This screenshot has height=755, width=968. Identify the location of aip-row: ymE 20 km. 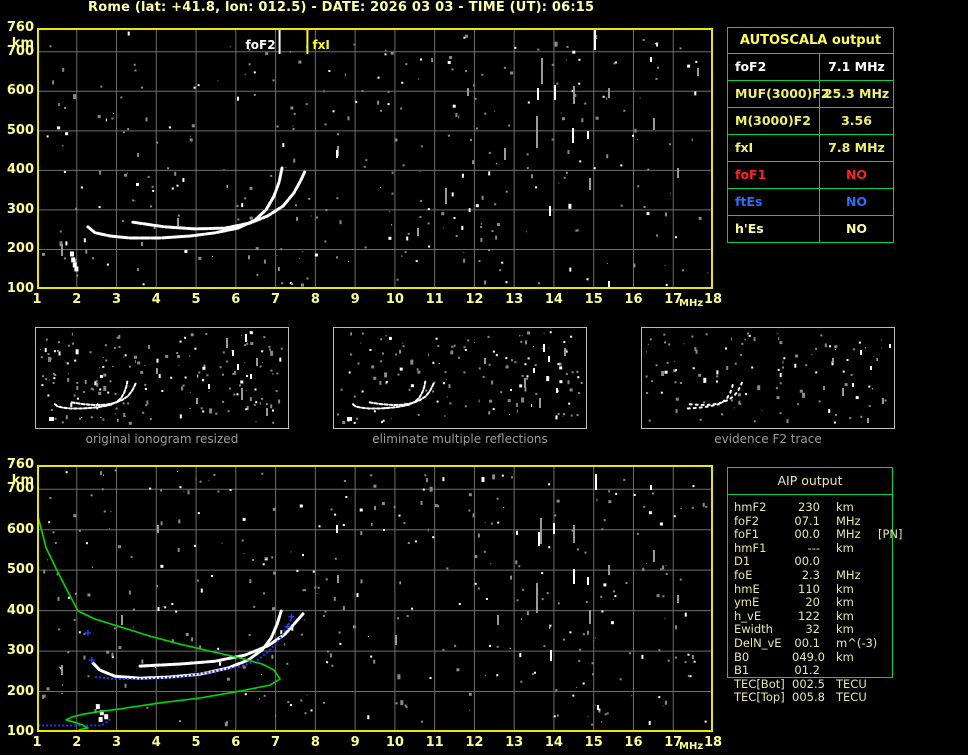
(849, 603).